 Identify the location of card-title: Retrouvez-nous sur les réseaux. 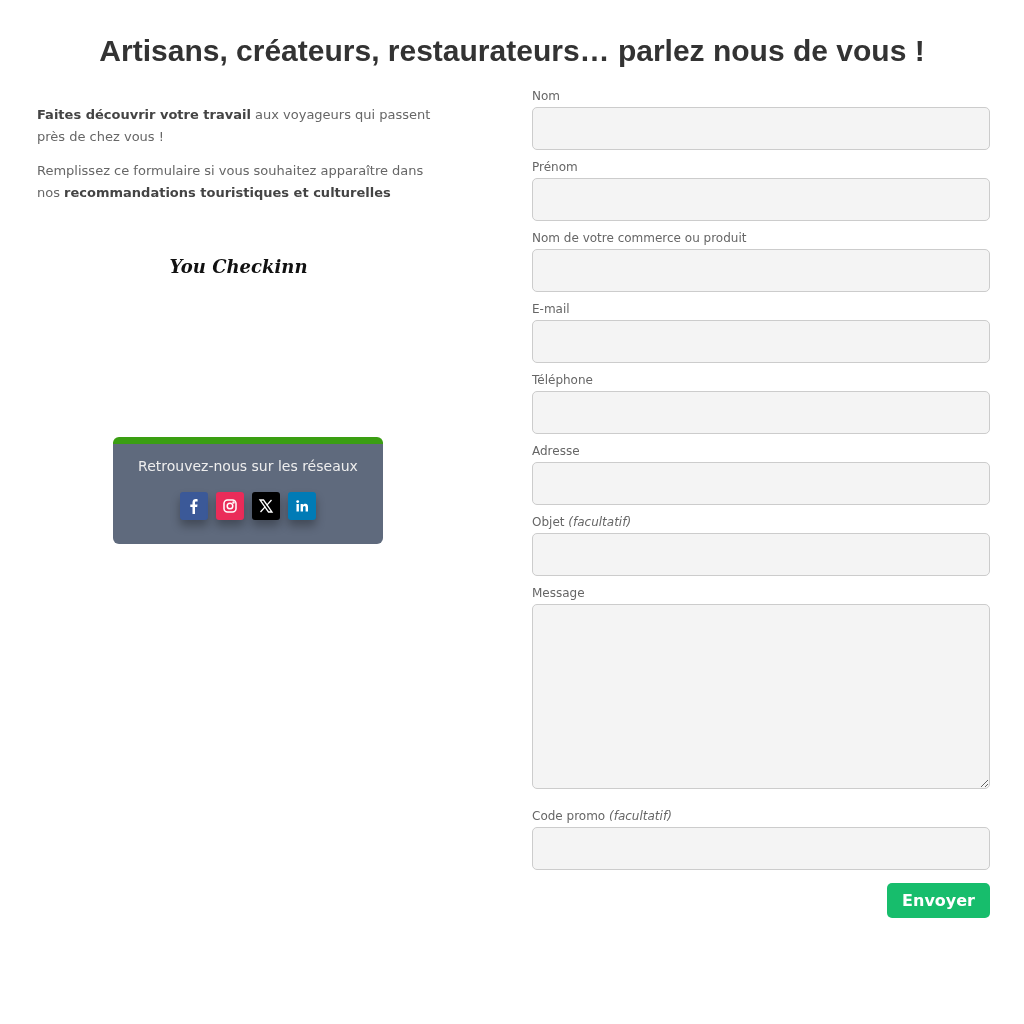
(248, 466).